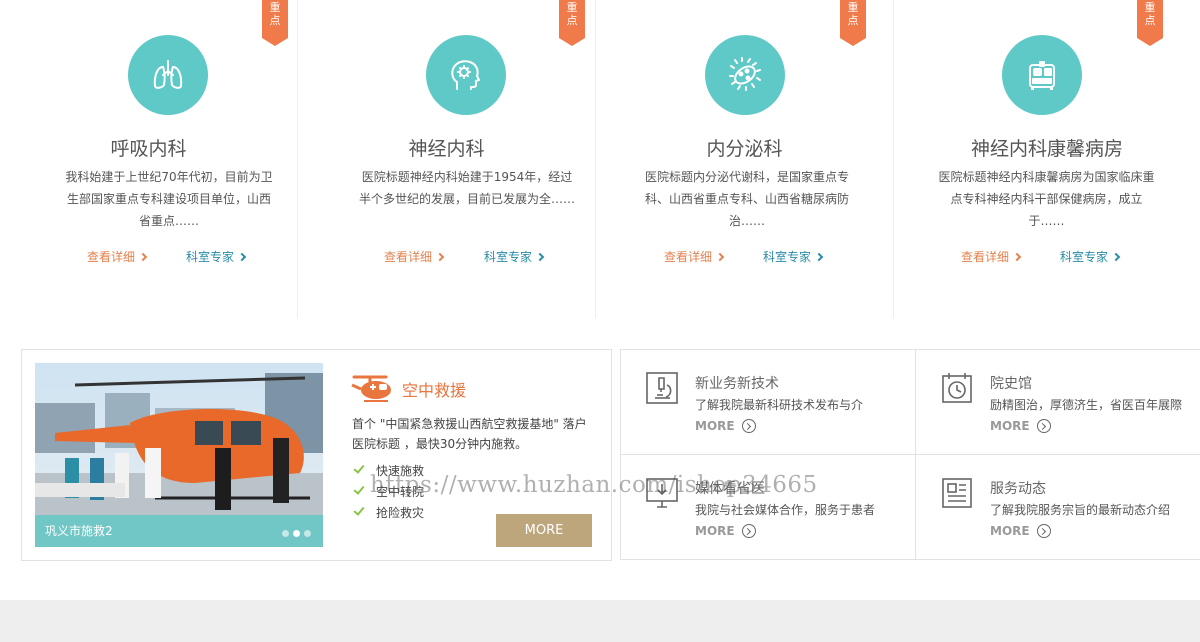  What do you see at coordinates (600, 621) in the screenshot?
I see `footer-band` at bounding box center [600, 621].